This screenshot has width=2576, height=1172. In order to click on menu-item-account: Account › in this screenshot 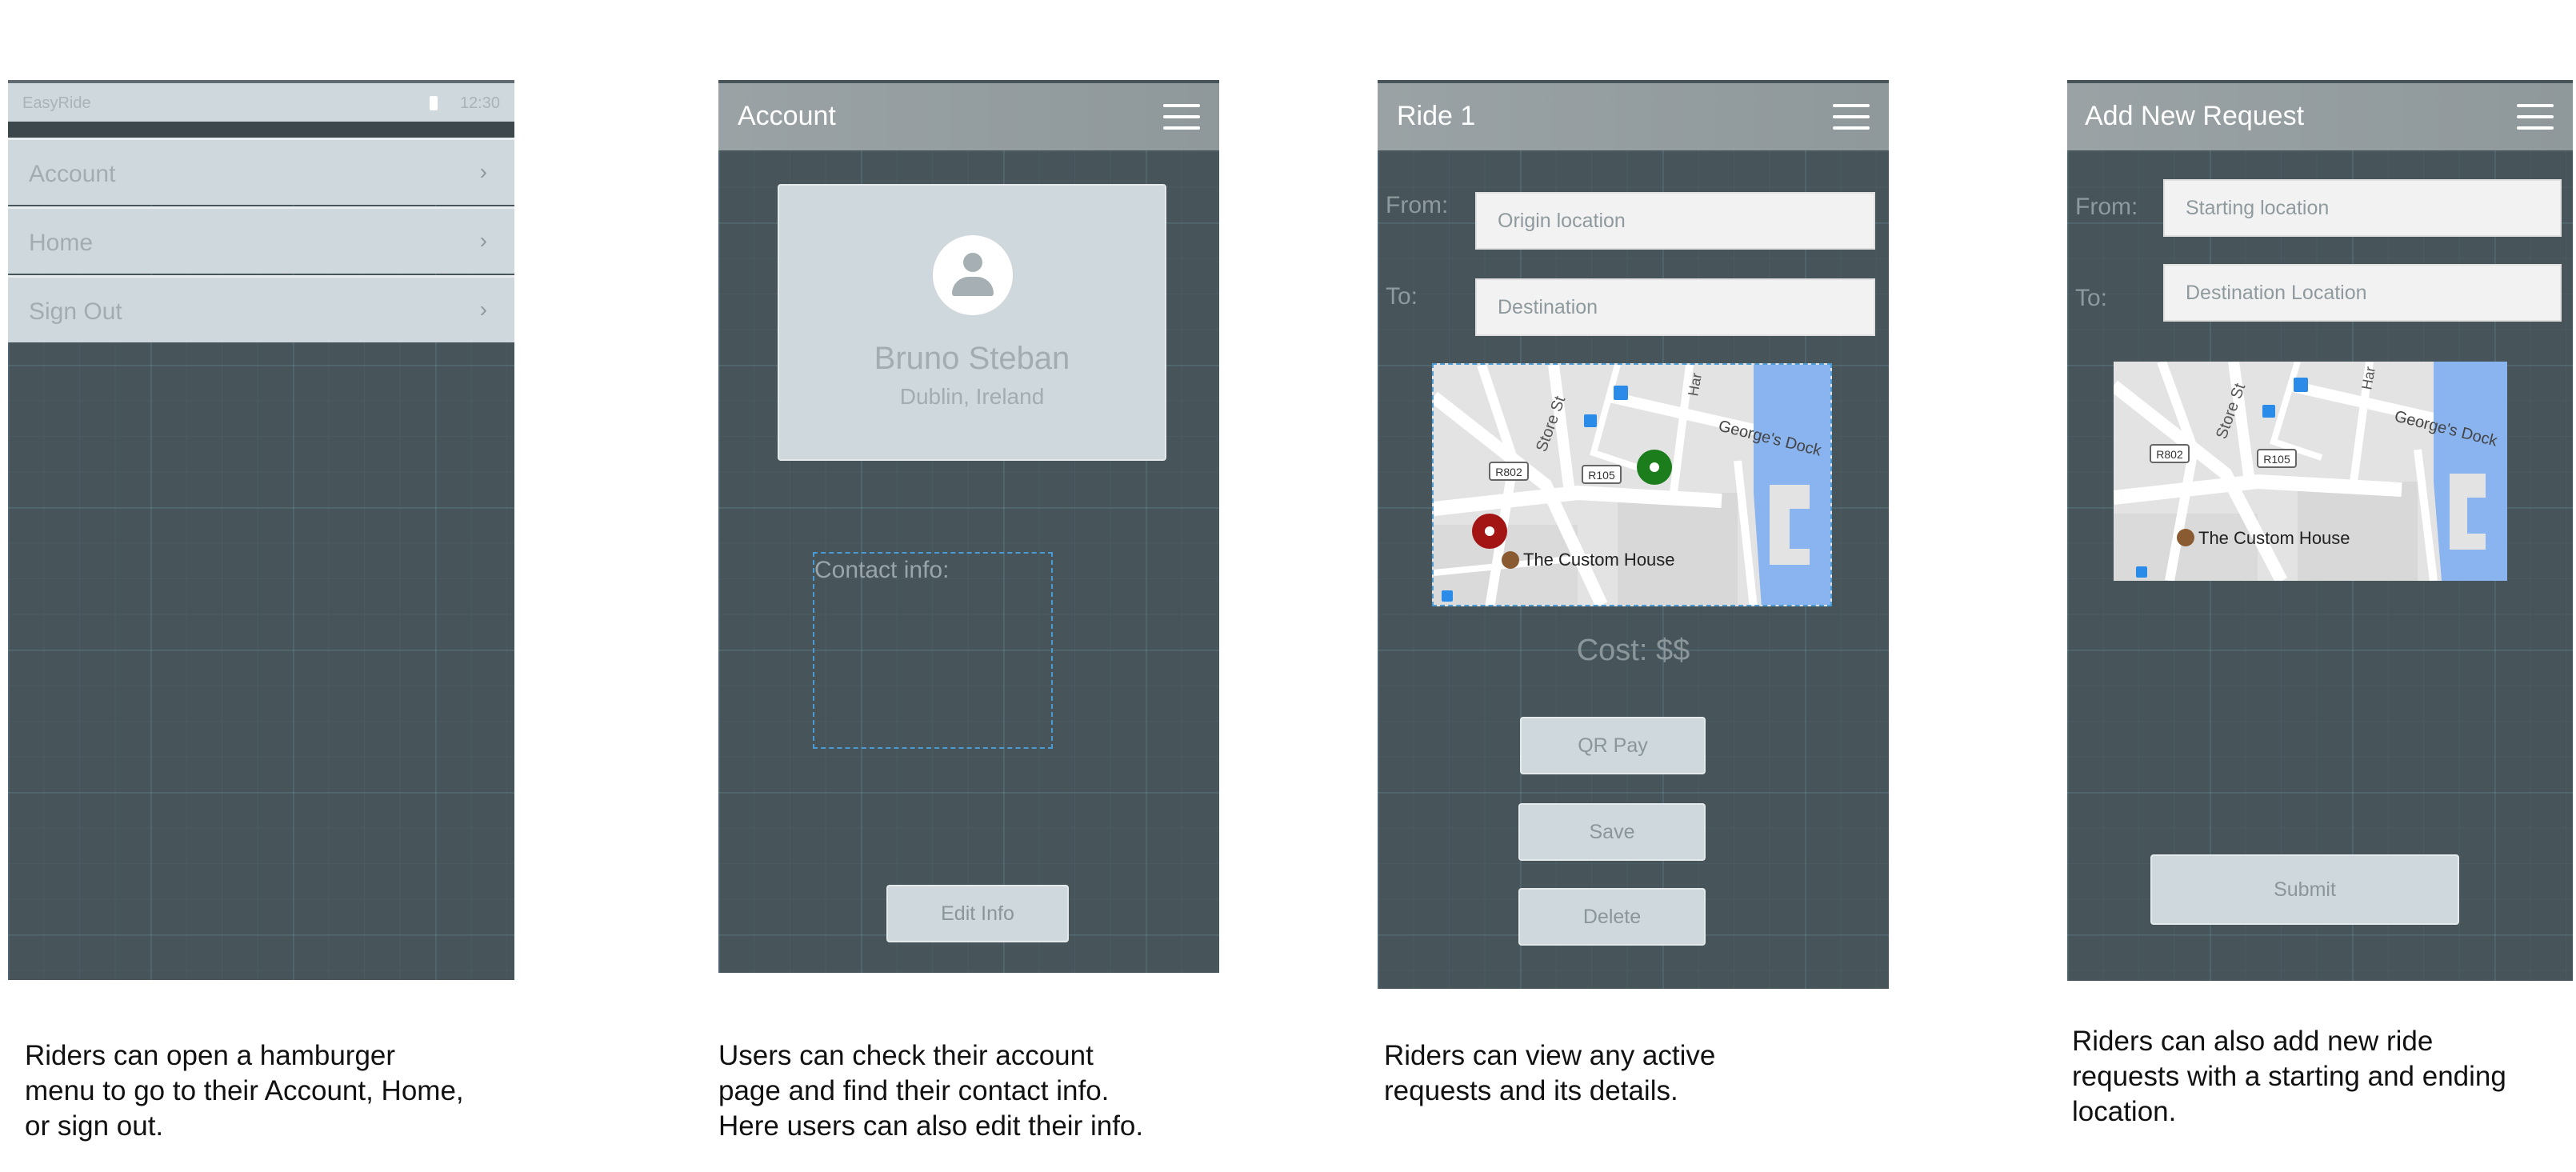, I will do `click(261, 171)`.